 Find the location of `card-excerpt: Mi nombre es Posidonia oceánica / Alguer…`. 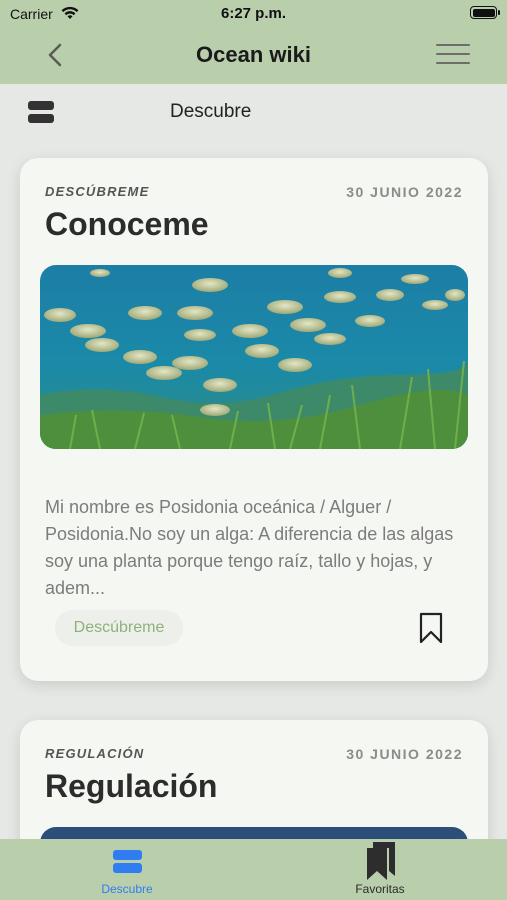

card-excerpt: Mi nombre es Posidonia oceánica / Alguer… is located at coordinates (249, 547).